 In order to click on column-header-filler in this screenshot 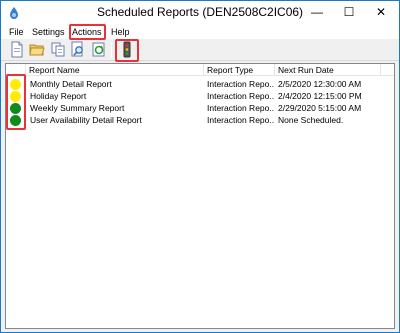, I will do `click(387, 70)`.